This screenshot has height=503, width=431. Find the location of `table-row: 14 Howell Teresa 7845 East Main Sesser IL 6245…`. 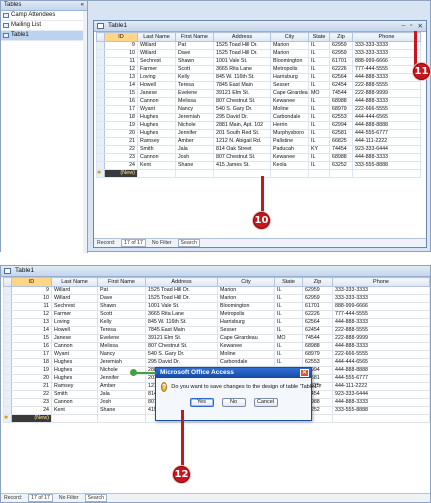

table-row: 14 Howell Teresa 7845 East Main Sesser IL 6245… is located at coordinates (258, 85).